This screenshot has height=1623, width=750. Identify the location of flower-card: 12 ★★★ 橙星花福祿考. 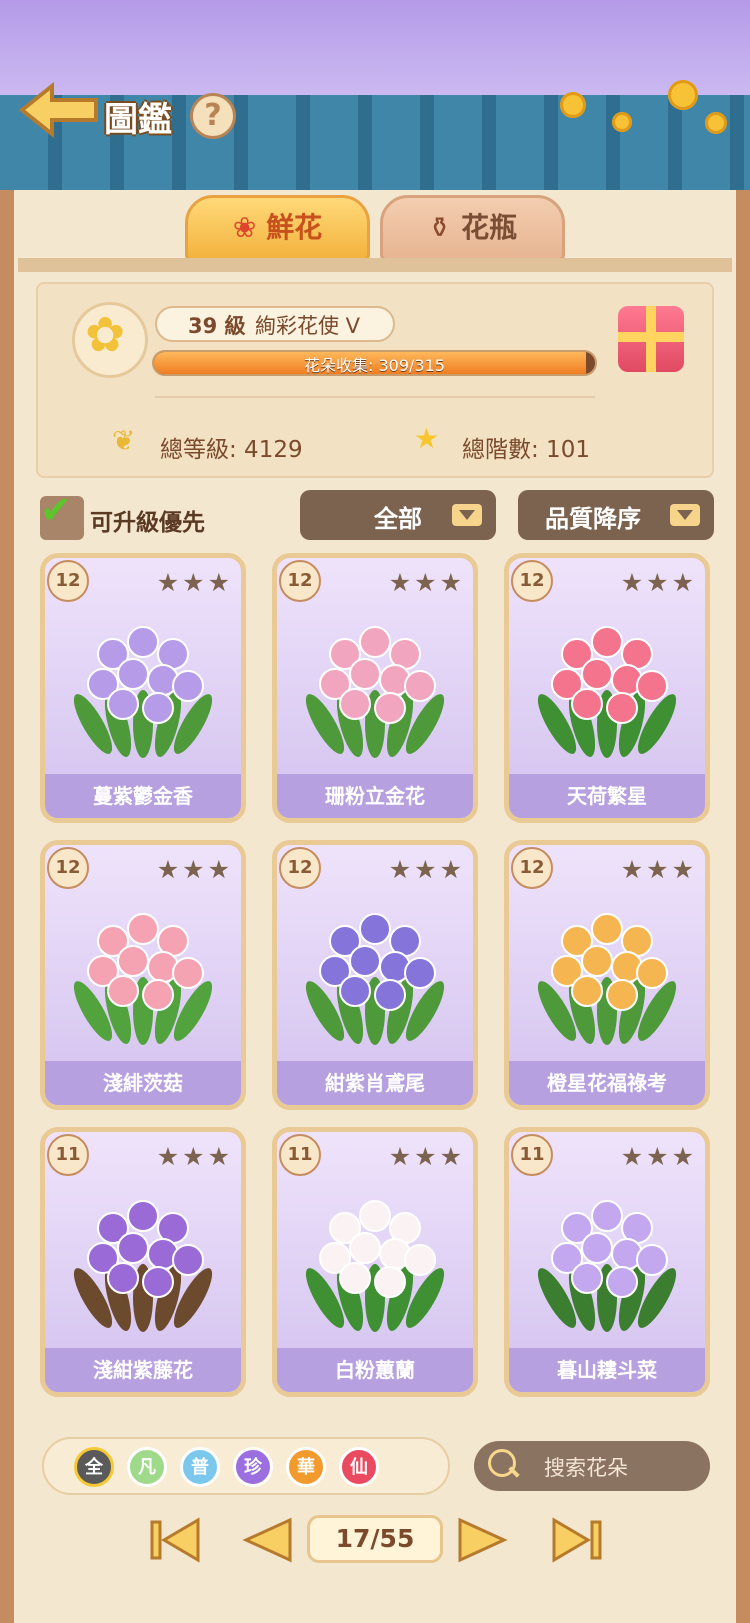
(607, 975).